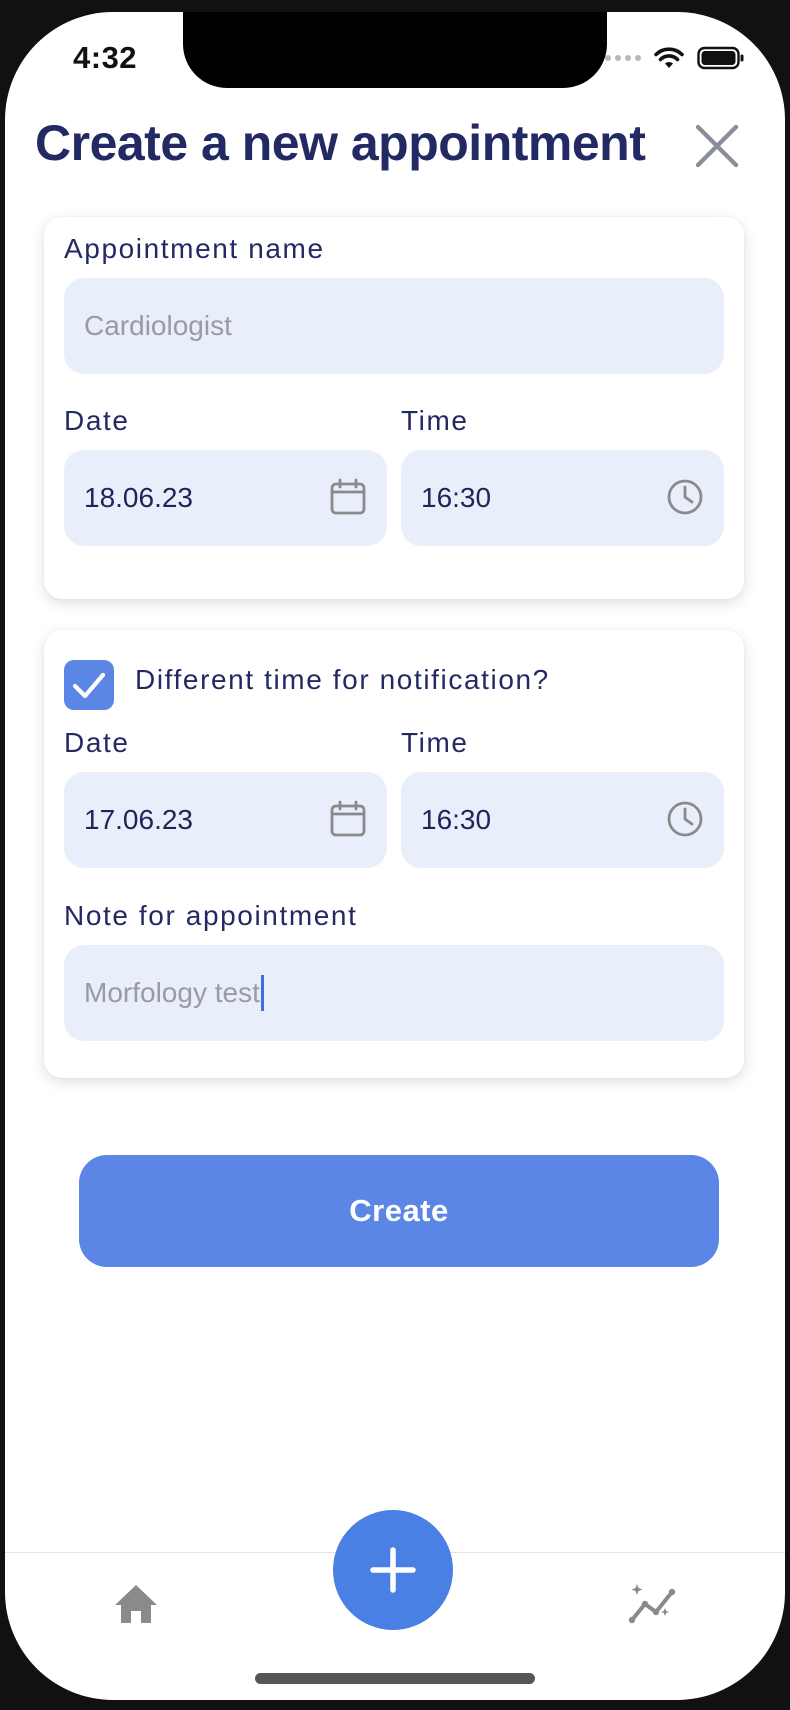 The width and height of the screenshot is (790, 1710). I want to click on notification-date-value: 17.06.23, so click(138, 819).